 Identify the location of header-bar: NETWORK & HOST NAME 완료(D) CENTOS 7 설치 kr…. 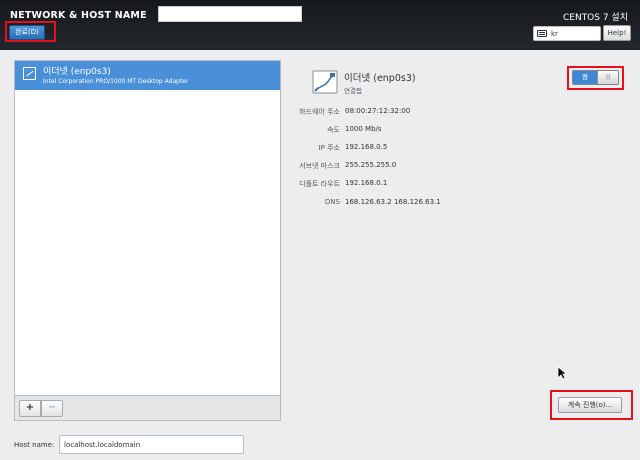
(320, 25).